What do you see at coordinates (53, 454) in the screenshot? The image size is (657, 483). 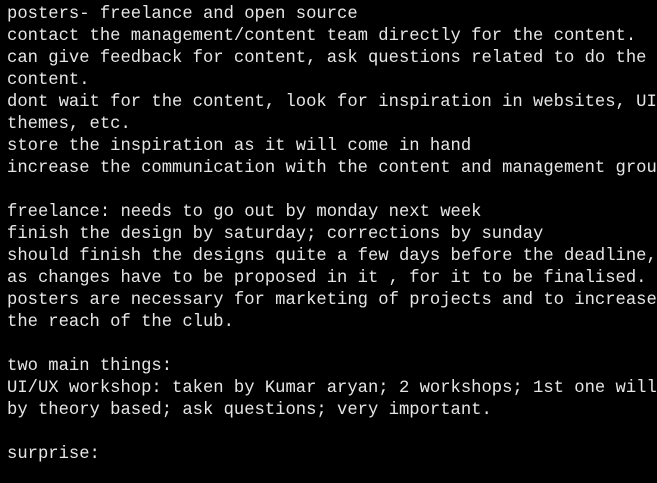 I see `text-line: surprise:` at bounding box center [53, 454].